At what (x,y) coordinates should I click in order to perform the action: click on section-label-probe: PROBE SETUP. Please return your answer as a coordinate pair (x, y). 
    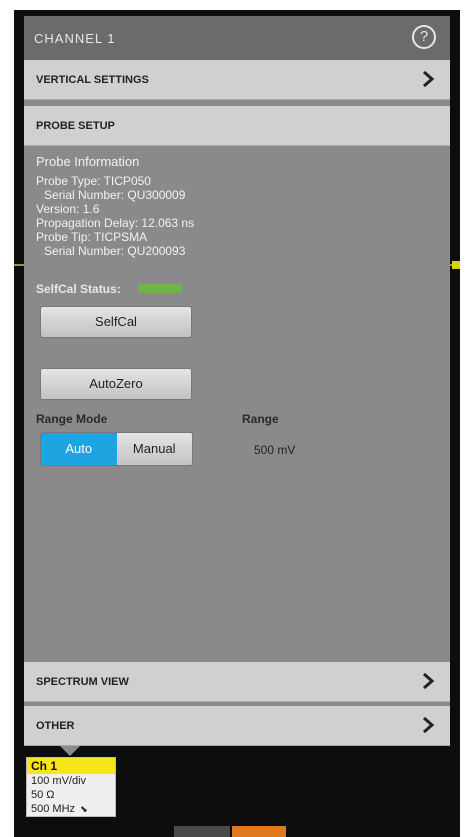
    Looking at the image, I should click on (75, 126).